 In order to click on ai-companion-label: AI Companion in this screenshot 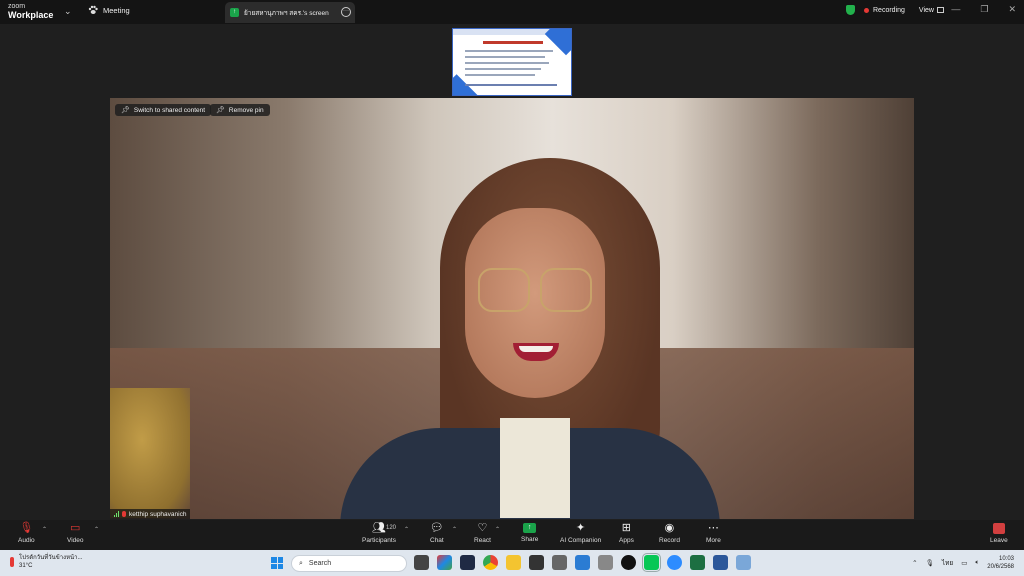, I will do `click(581, 540)`.